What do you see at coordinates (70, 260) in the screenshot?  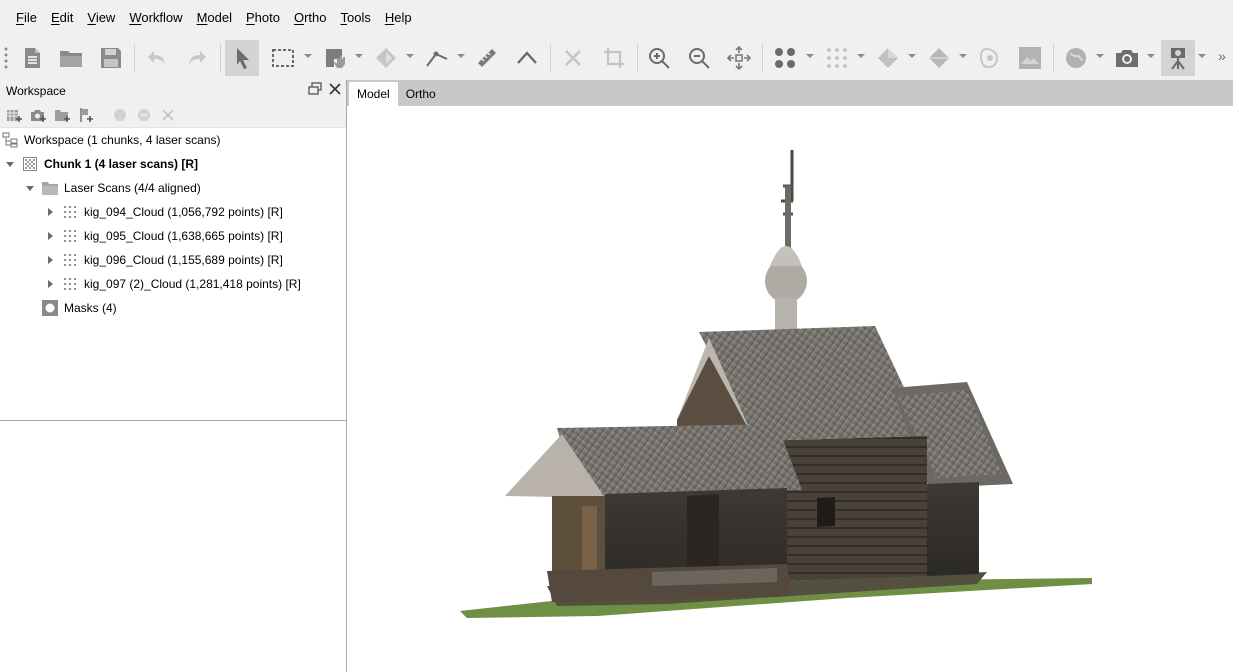 I see `point-cloud-scan-icon` at bounding box center [70, 260].